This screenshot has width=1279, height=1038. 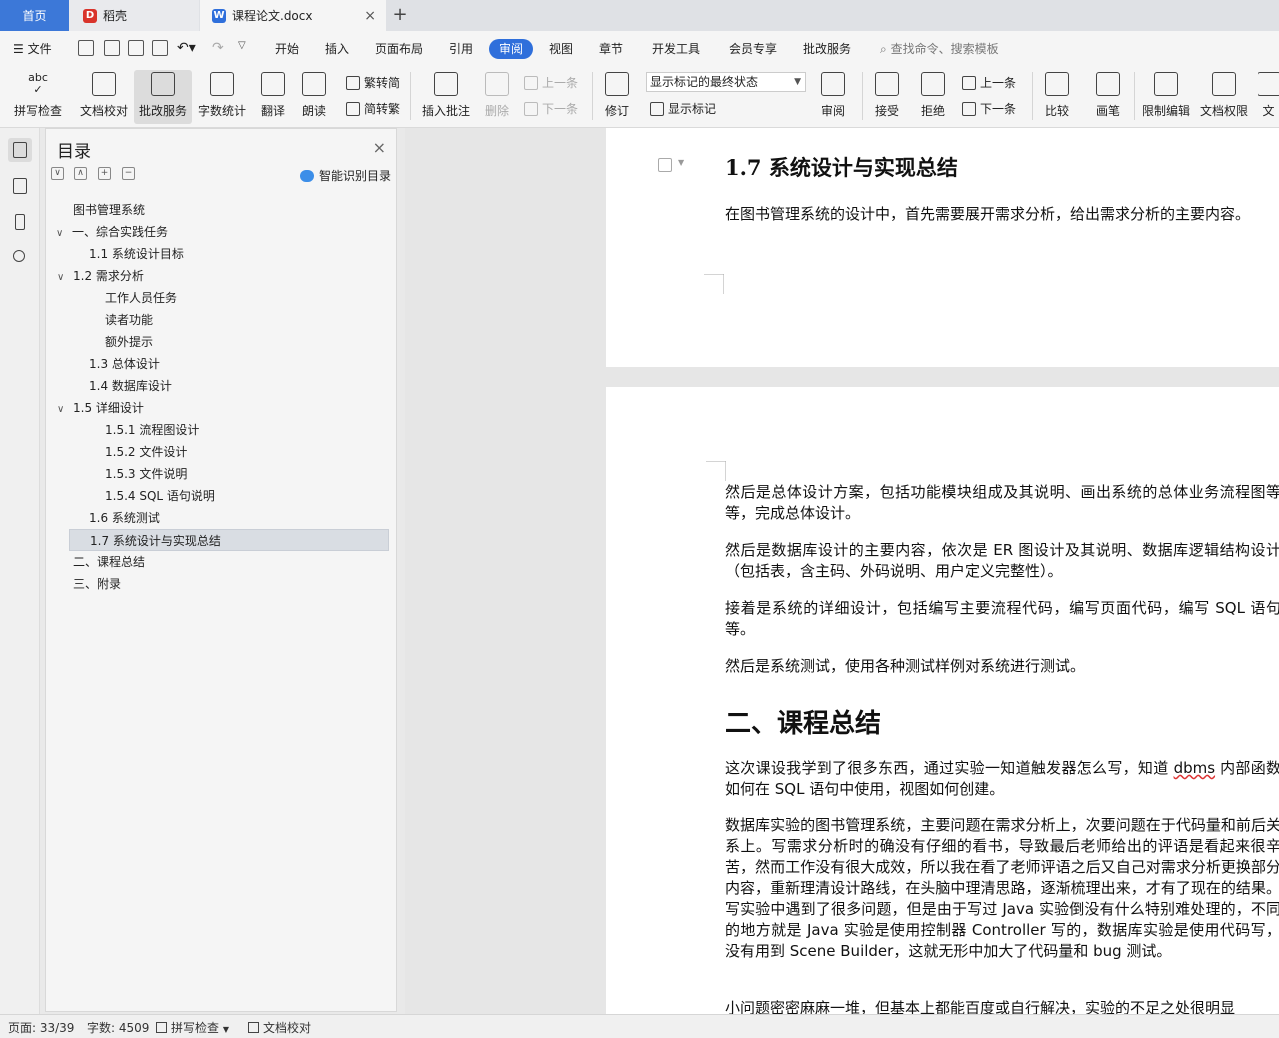 I want to click on save-icon, so click(x=86, y=48).